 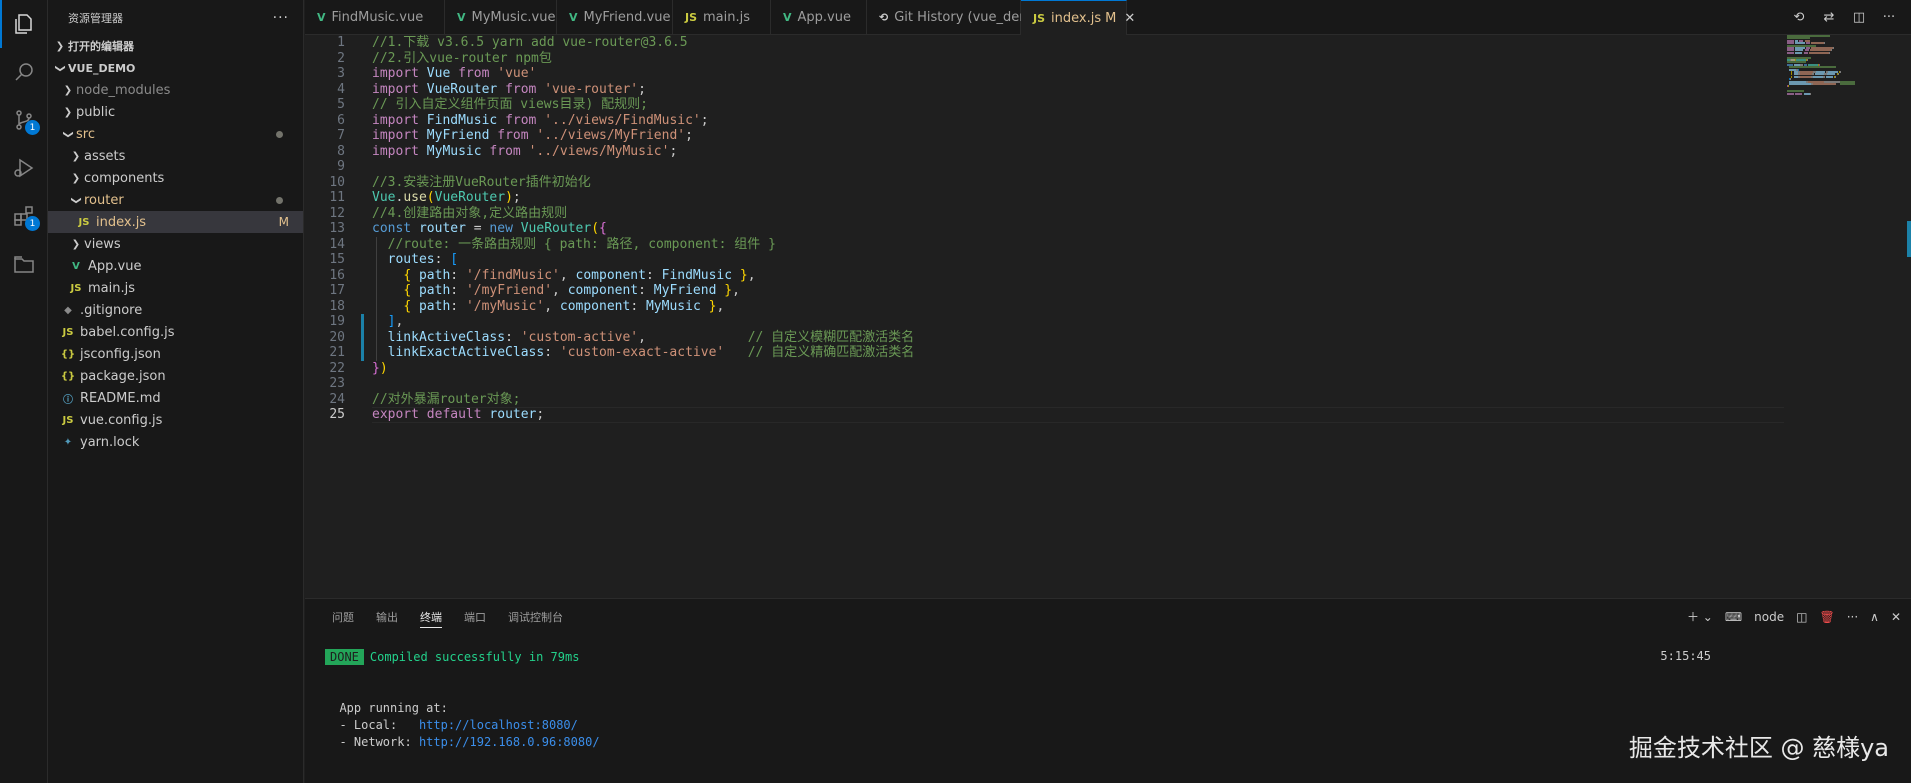 What do you see at coordinates (337, 337) in the screenshot?
I see `line-number: 20` at bounding box center [337, 337].